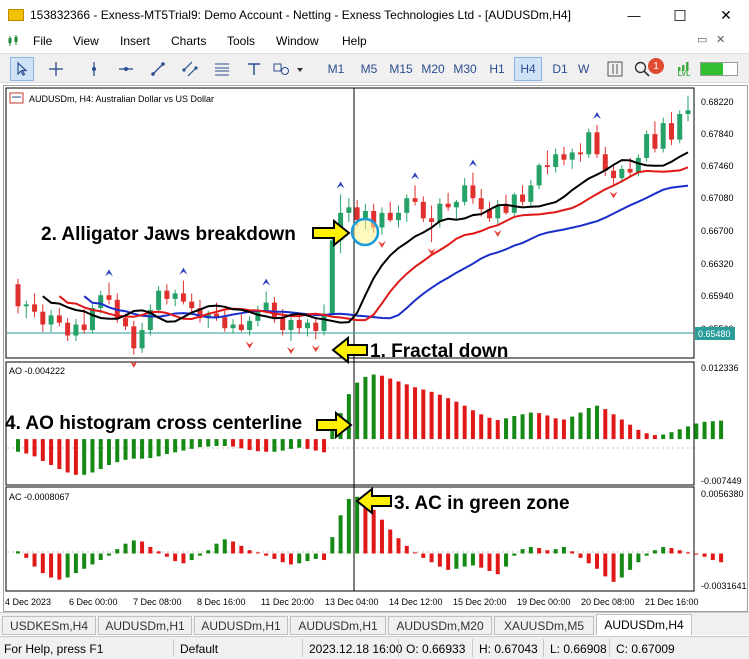  What do you see at coordinates (440, 625) in the screenshot?
I see `chart-tab: AUDUSDm,M20` at bounding box center [440, 625].